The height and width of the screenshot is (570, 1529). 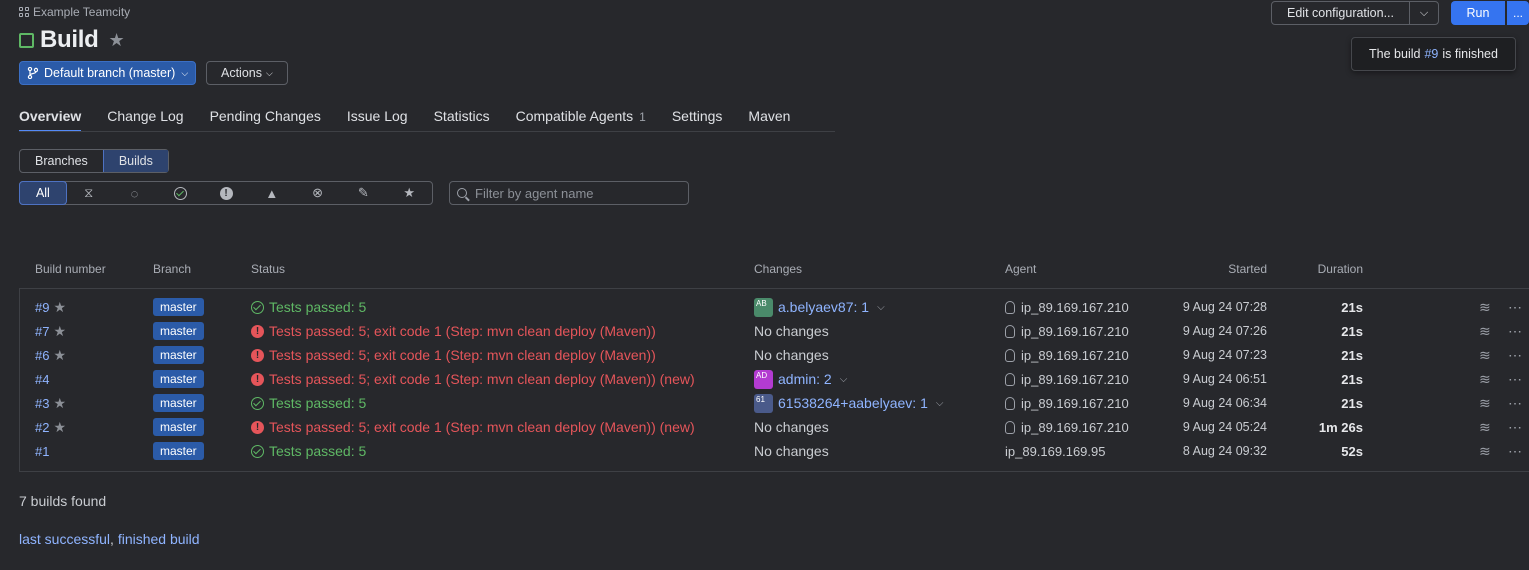 I want to click on build-number-link: #3, so click(x=42, y=403).